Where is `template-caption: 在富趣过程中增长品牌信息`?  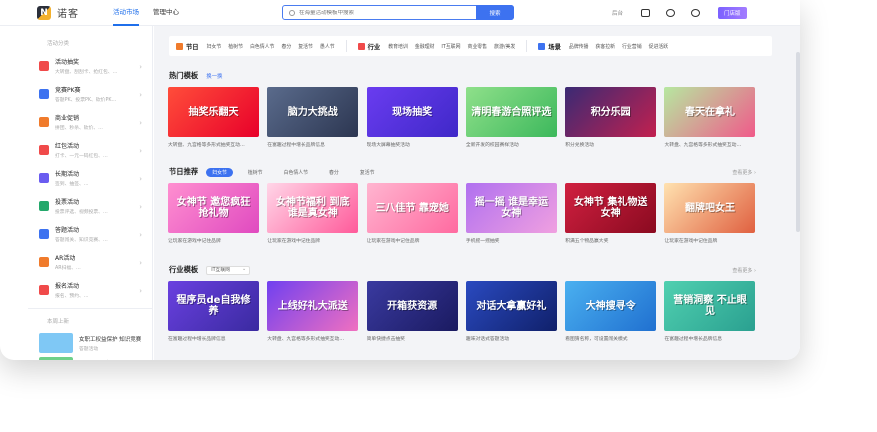 template-caption: 在富趣过程中增长品牌信息 is located at coordinates (693, 339).